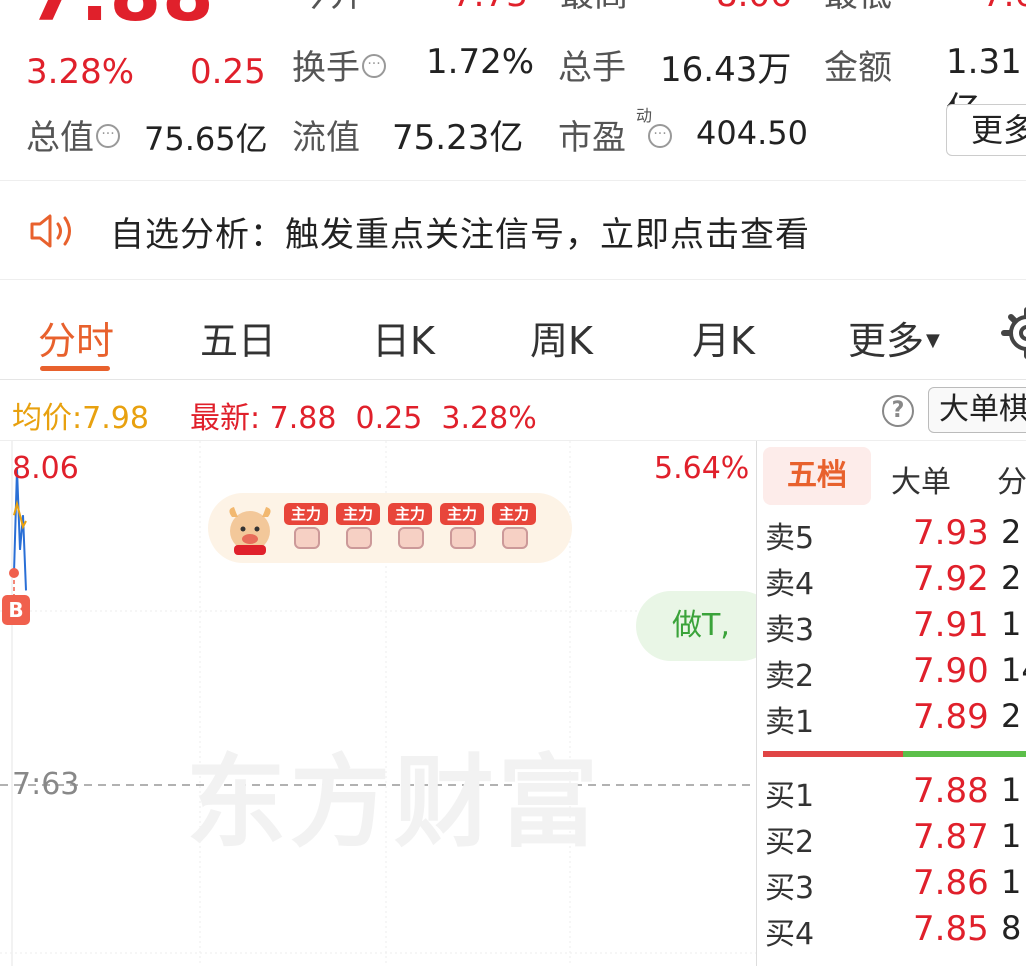 The width and height of the screenshot is (1026, 966). What do you see at coordinates (858, 68) in the screenshot?
I see `amount-label: 金额` at bounding box center [858, 68].